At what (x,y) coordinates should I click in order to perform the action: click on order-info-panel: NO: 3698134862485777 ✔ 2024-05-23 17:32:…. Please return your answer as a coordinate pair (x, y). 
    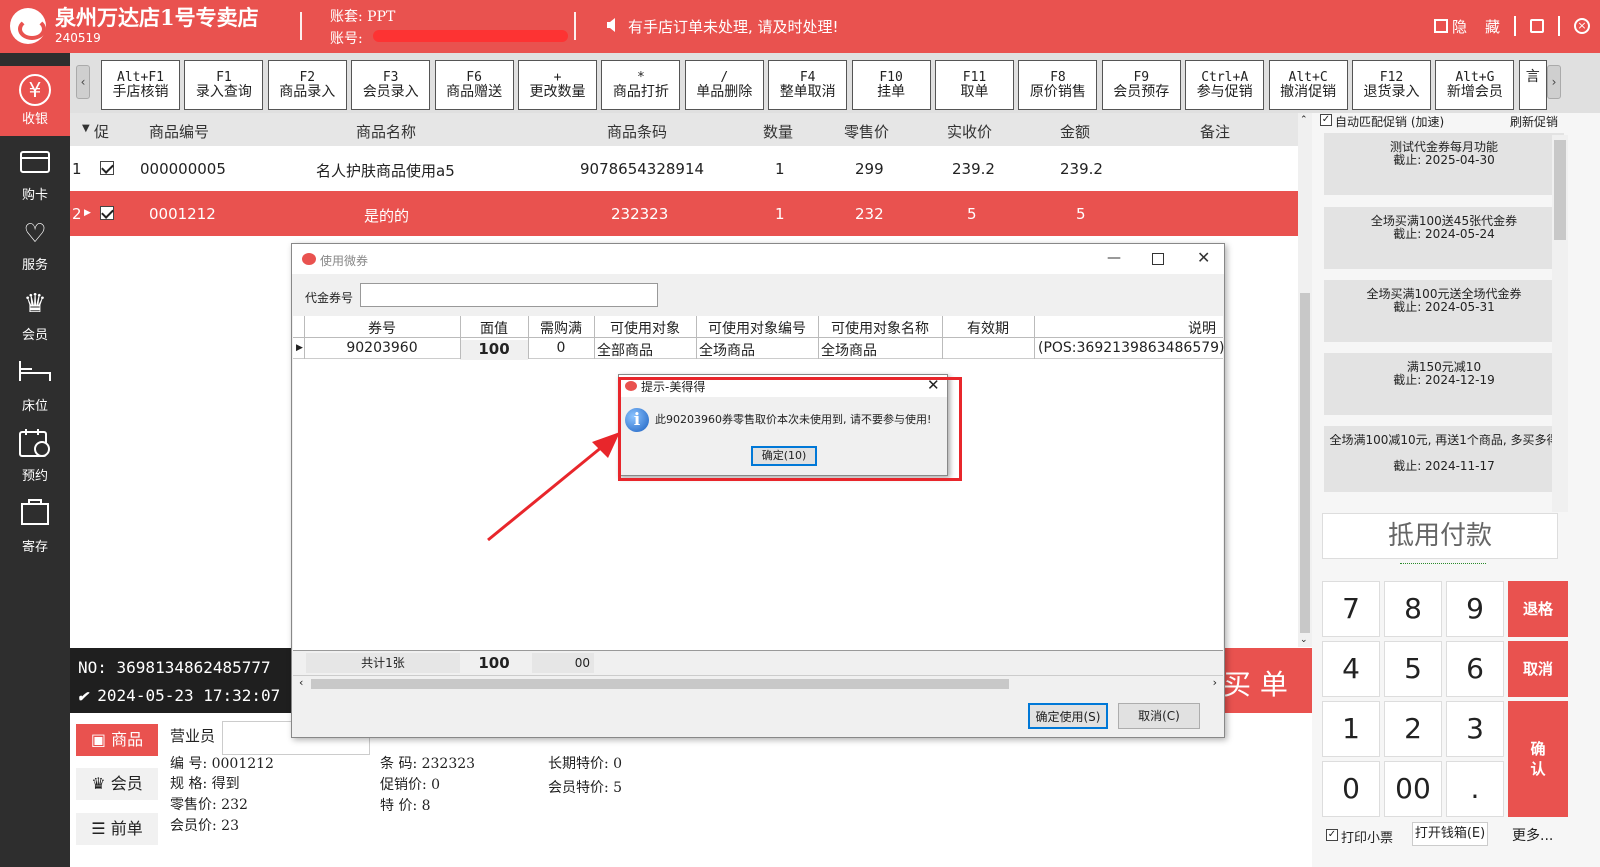
    Looking at the image, I should click on (181, 680).